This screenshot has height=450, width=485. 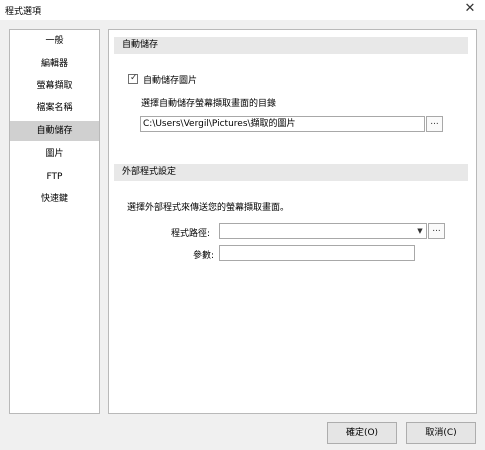 I want to click on autosave-dir-input: C:\Users\Vergil\Pictures\擷取的圖片, so click(x=282, y=124).